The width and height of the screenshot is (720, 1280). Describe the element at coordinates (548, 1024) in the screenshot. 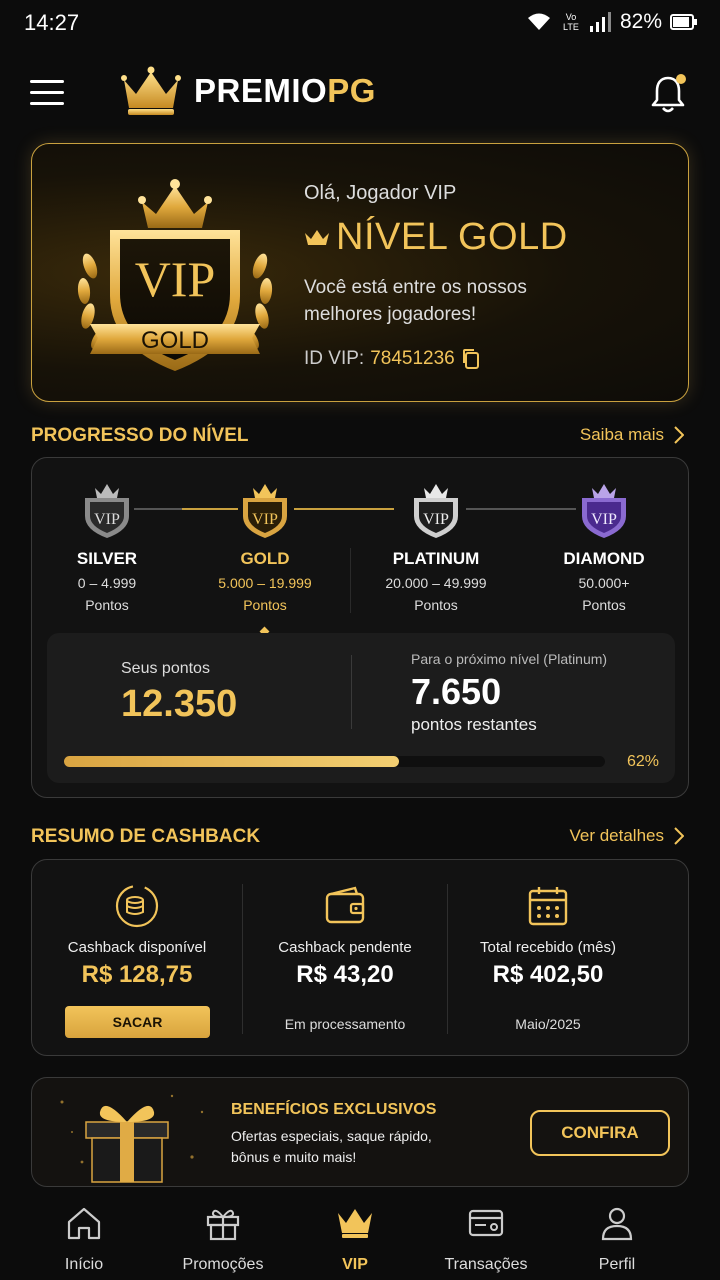

I see `cashback-total-period: Maio/2025` at that location.